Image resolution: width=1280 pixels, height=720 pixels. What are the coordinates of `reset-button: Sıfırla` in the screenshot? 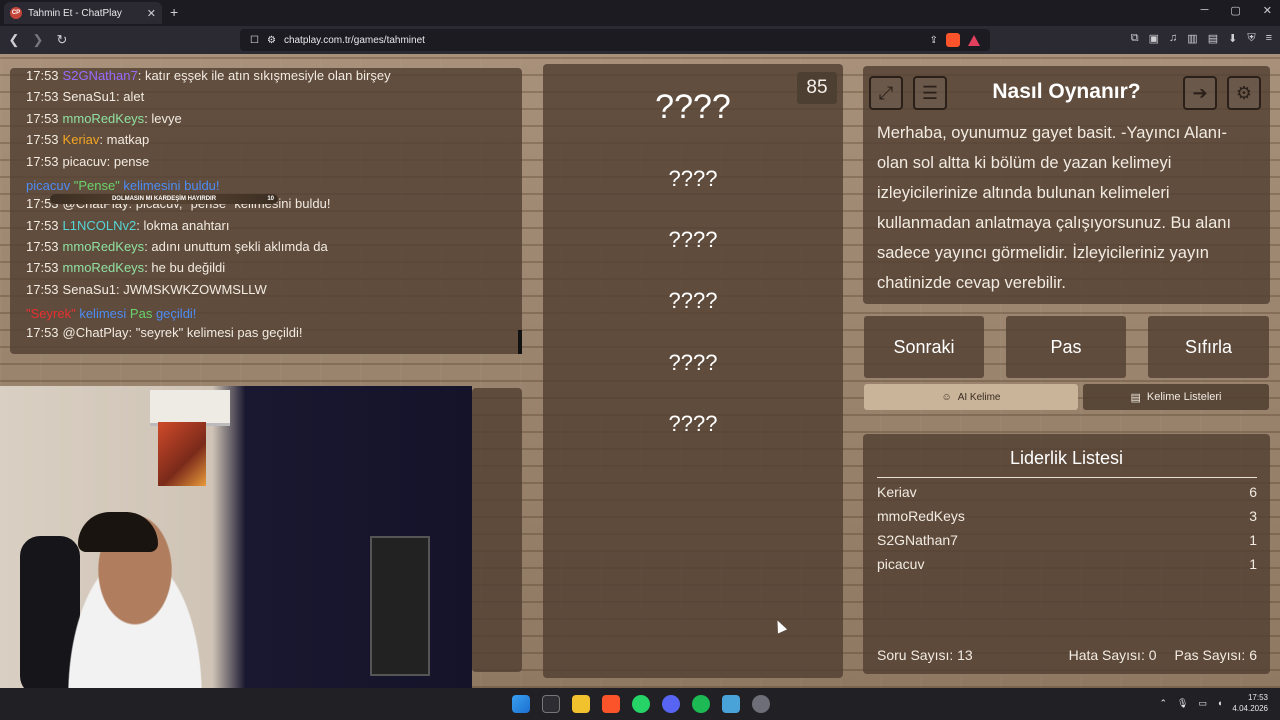 It's located at (1208, 347).